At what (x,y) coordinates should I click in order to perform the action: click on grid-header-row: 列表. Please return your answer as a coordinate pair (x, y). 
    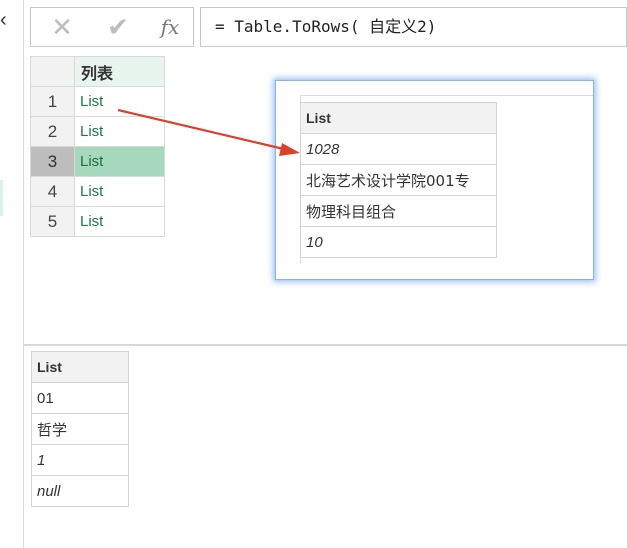
    Looking at the image, I should click on (97, 71).